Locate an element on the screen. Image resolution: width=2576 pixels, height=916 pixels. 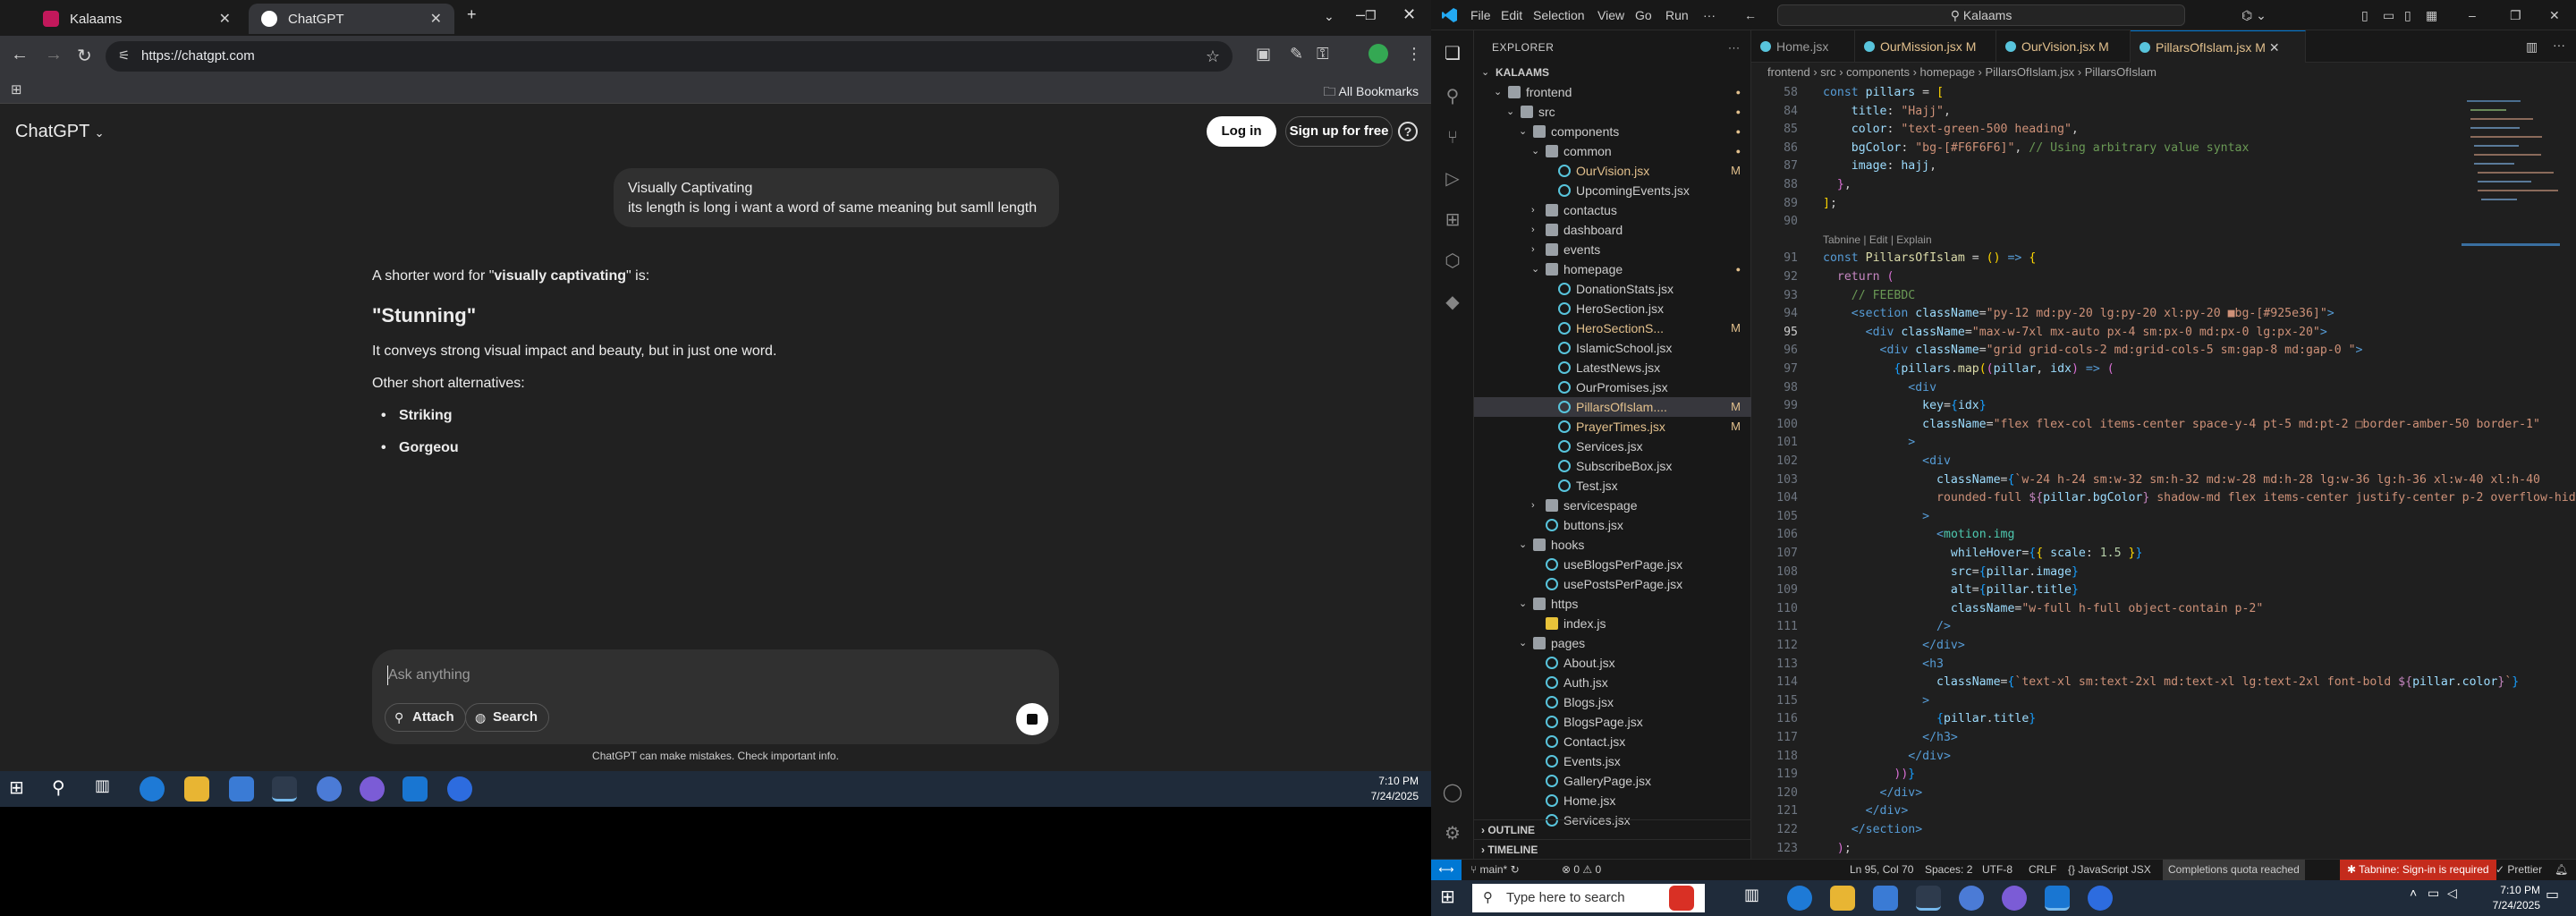
tab-pillarsofislam: PillarsOfIslam.jsx M ✕ is located at coordinates (2218, 46).